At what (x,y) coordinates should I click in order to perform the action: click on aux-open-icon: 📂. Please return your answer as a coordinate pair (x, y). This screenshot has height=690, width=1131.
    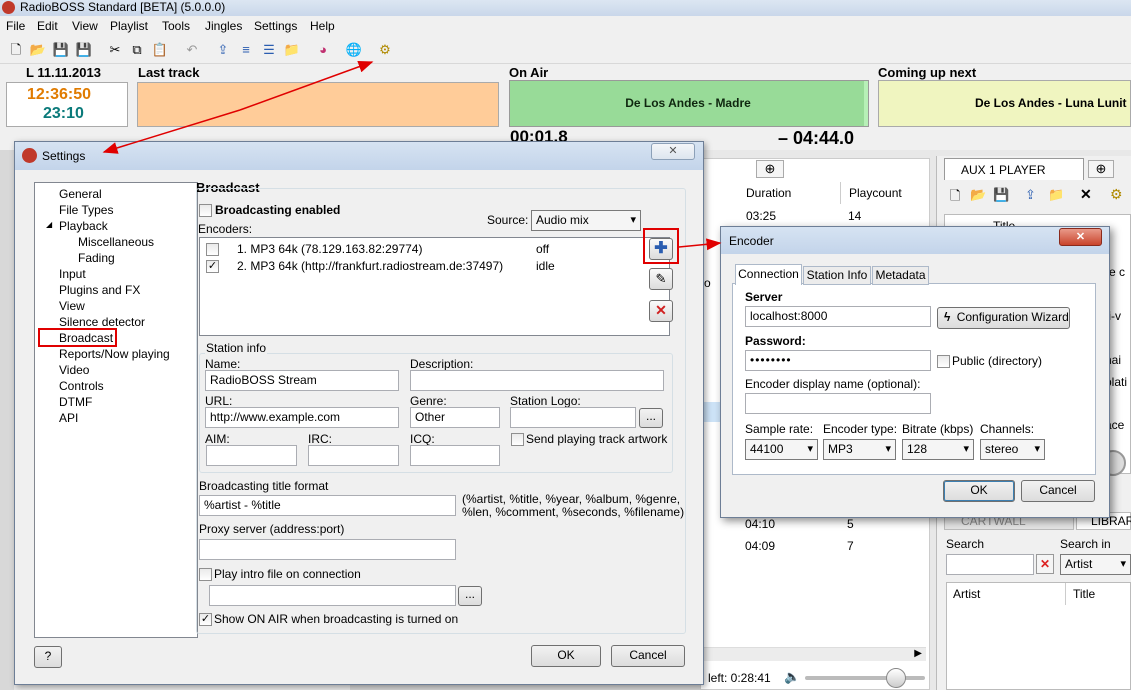
    Looking at the image, I should click on (978, 195).